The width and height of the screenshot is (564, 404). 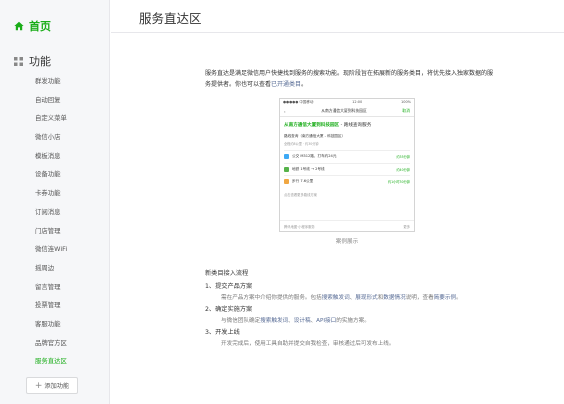 What do you see at coordinates (337, 32) in the screenshot?
I see `title-divider` at bounding box center [337, 32].